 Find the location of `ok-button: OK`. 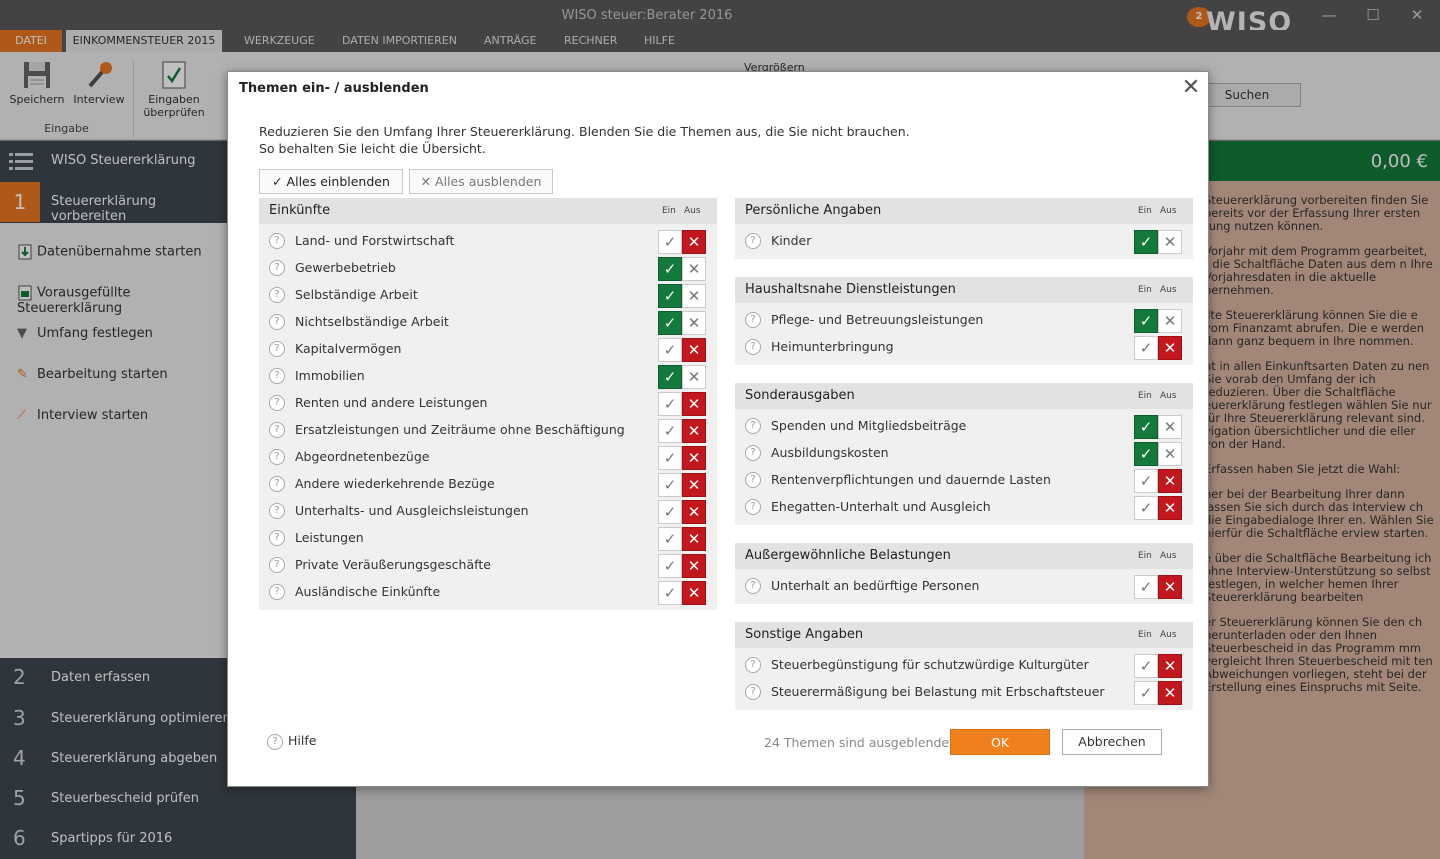

ok-button: OK is located at coordinates (1000, 742).